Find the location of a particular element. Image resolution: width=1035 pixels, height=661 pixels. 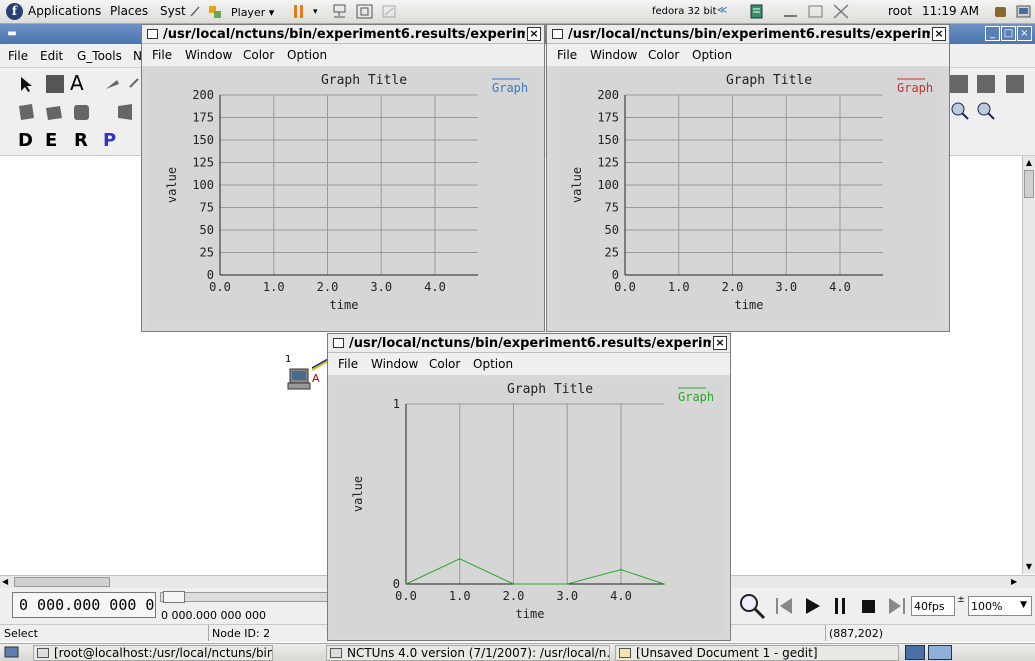

switch-node-icon is located at coordinates (55, 113).